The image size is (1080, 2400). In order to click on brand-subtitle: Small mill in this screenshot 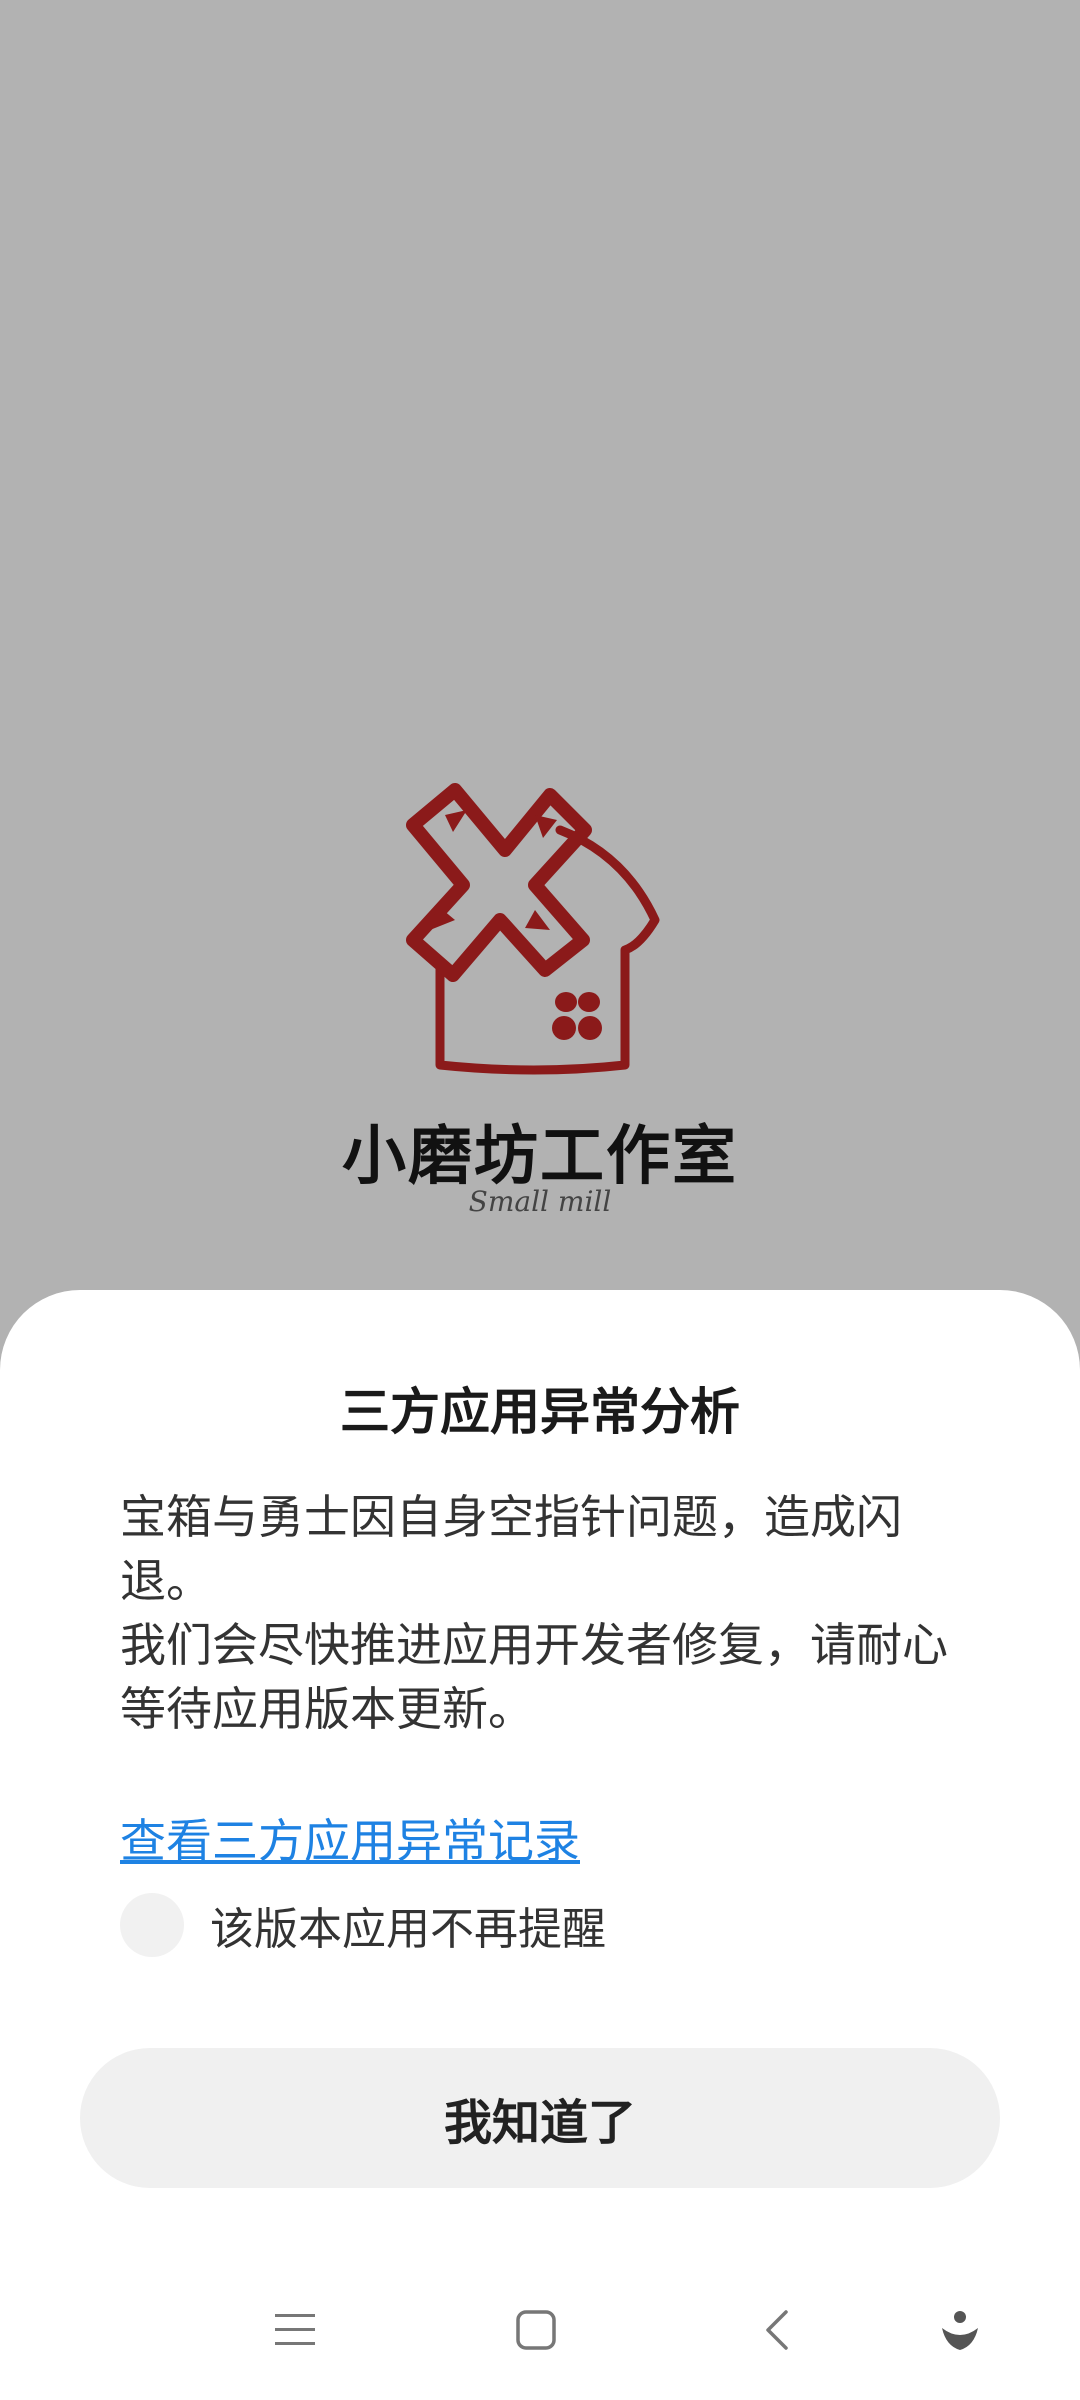, I will do `click(540, 1201)`.